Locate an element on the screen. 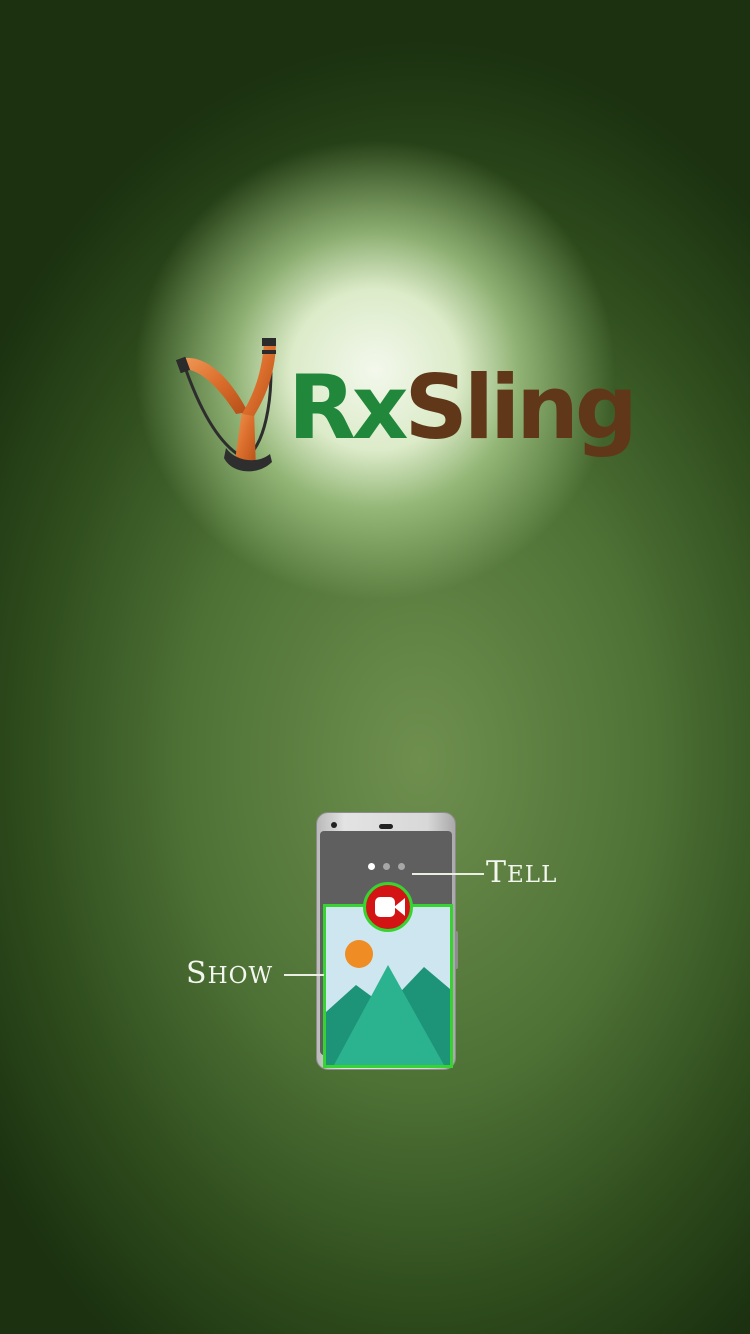  phone-camera-icon is located at coordinates (334, 825).